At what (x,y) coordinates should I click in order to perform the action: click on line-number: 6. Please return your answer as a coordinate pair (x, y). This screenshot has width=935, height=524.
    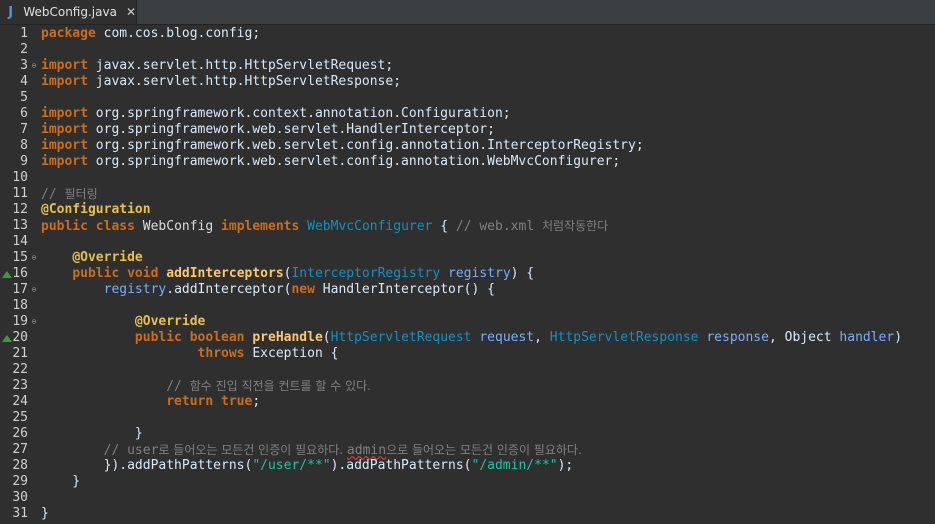
    Looking at the image, I should click on (24, 113).